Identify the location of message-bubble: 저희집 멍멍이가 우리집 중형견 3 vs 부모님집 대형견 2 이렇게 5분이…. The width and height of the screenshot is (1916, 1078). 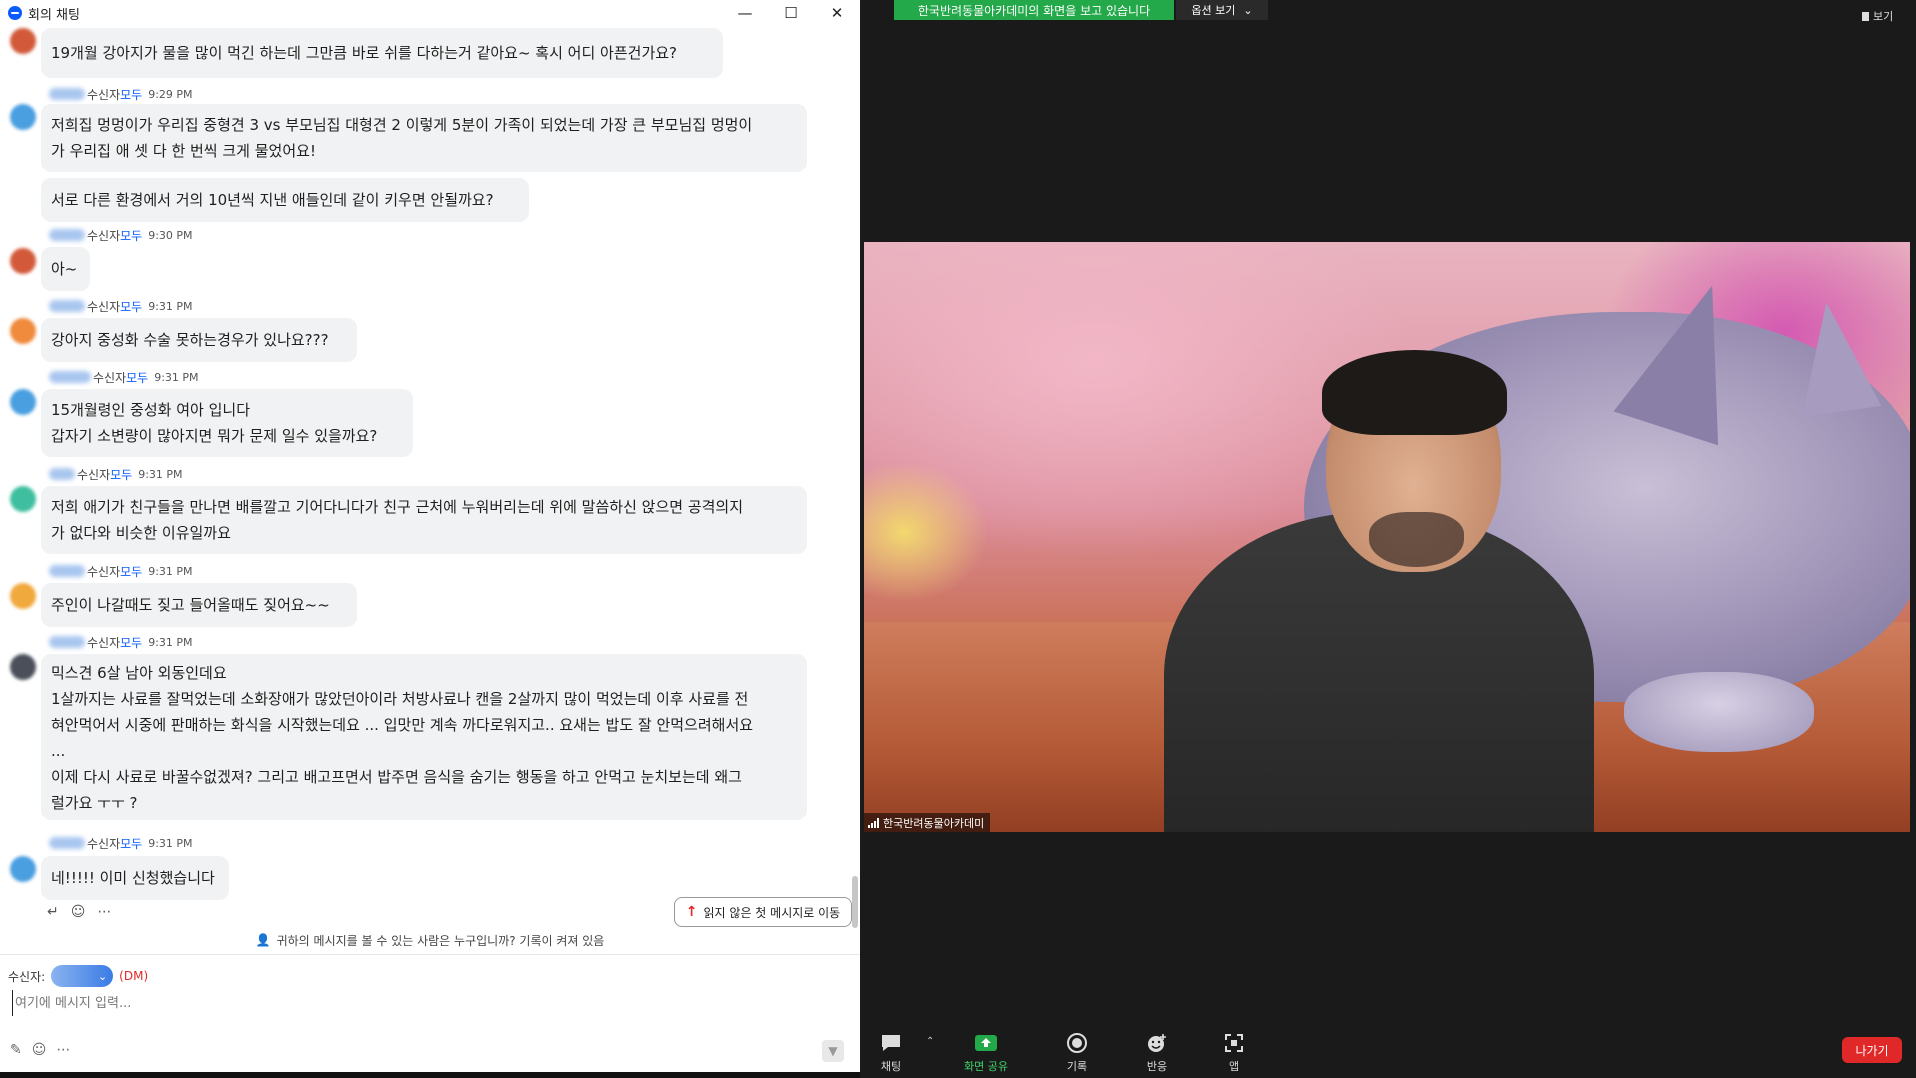
(424, 138).